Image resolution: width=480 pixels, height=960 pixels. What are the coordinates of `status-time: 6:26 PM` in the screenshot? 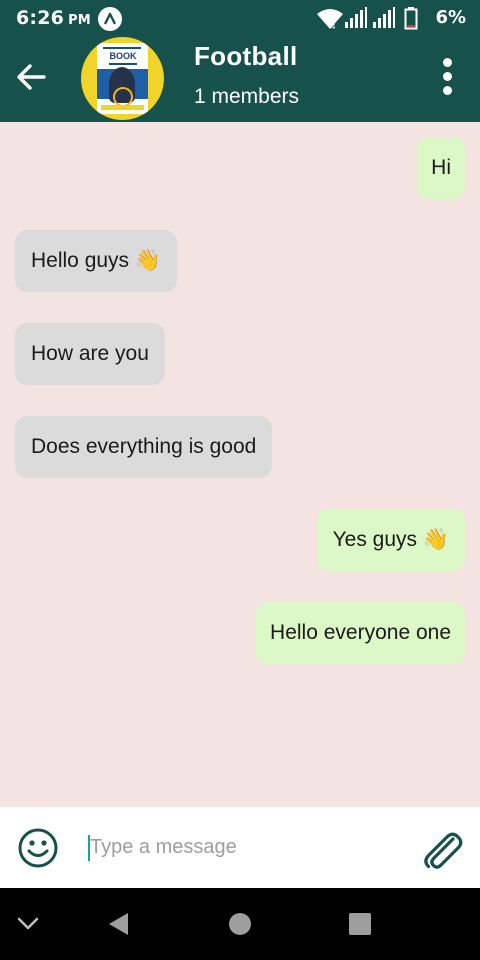 It's located at (53, 18).